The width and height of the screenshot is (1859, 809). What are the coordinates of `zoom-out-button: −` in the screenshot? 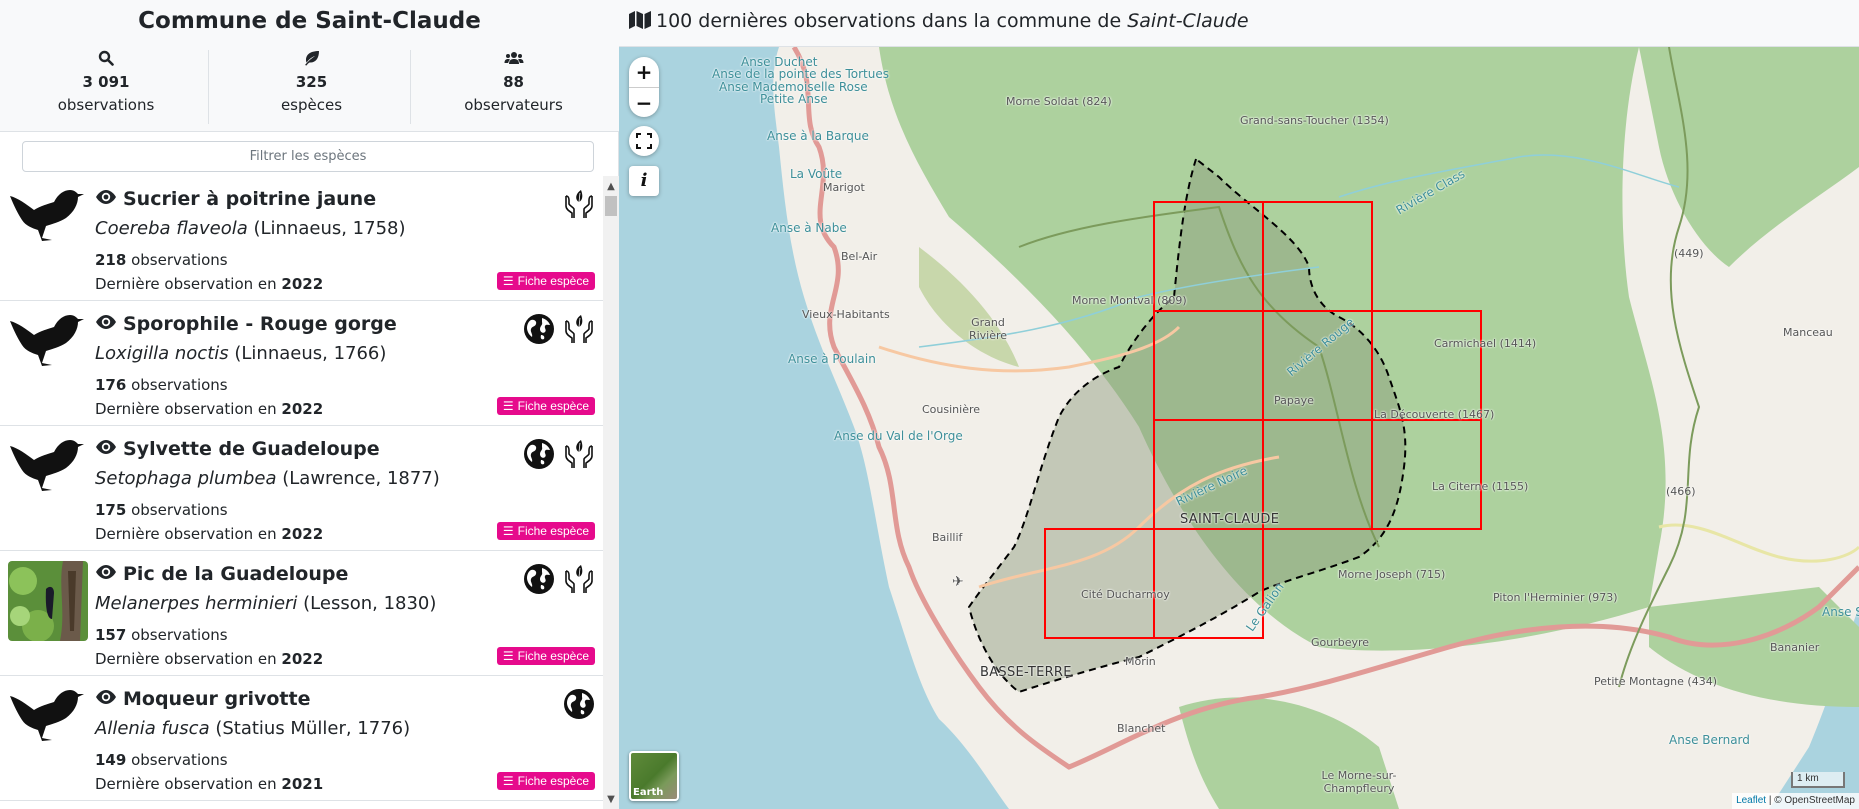 It's located at (644, 102).